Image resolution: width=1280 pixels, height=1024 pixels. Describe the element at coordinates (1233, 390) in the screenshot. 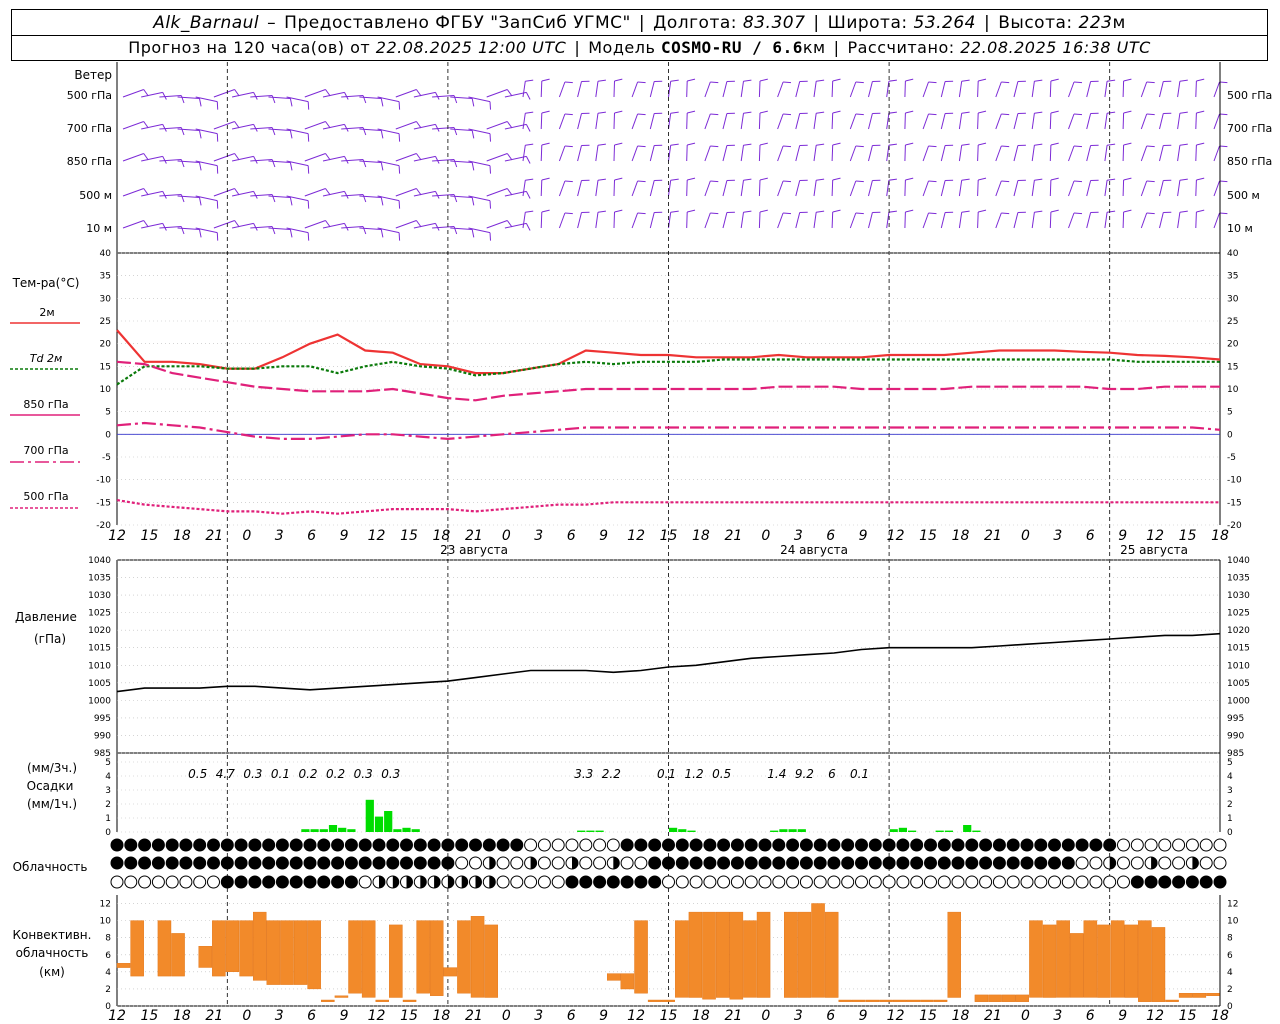

I see `temp-ytick-right-6: 10` at that location.